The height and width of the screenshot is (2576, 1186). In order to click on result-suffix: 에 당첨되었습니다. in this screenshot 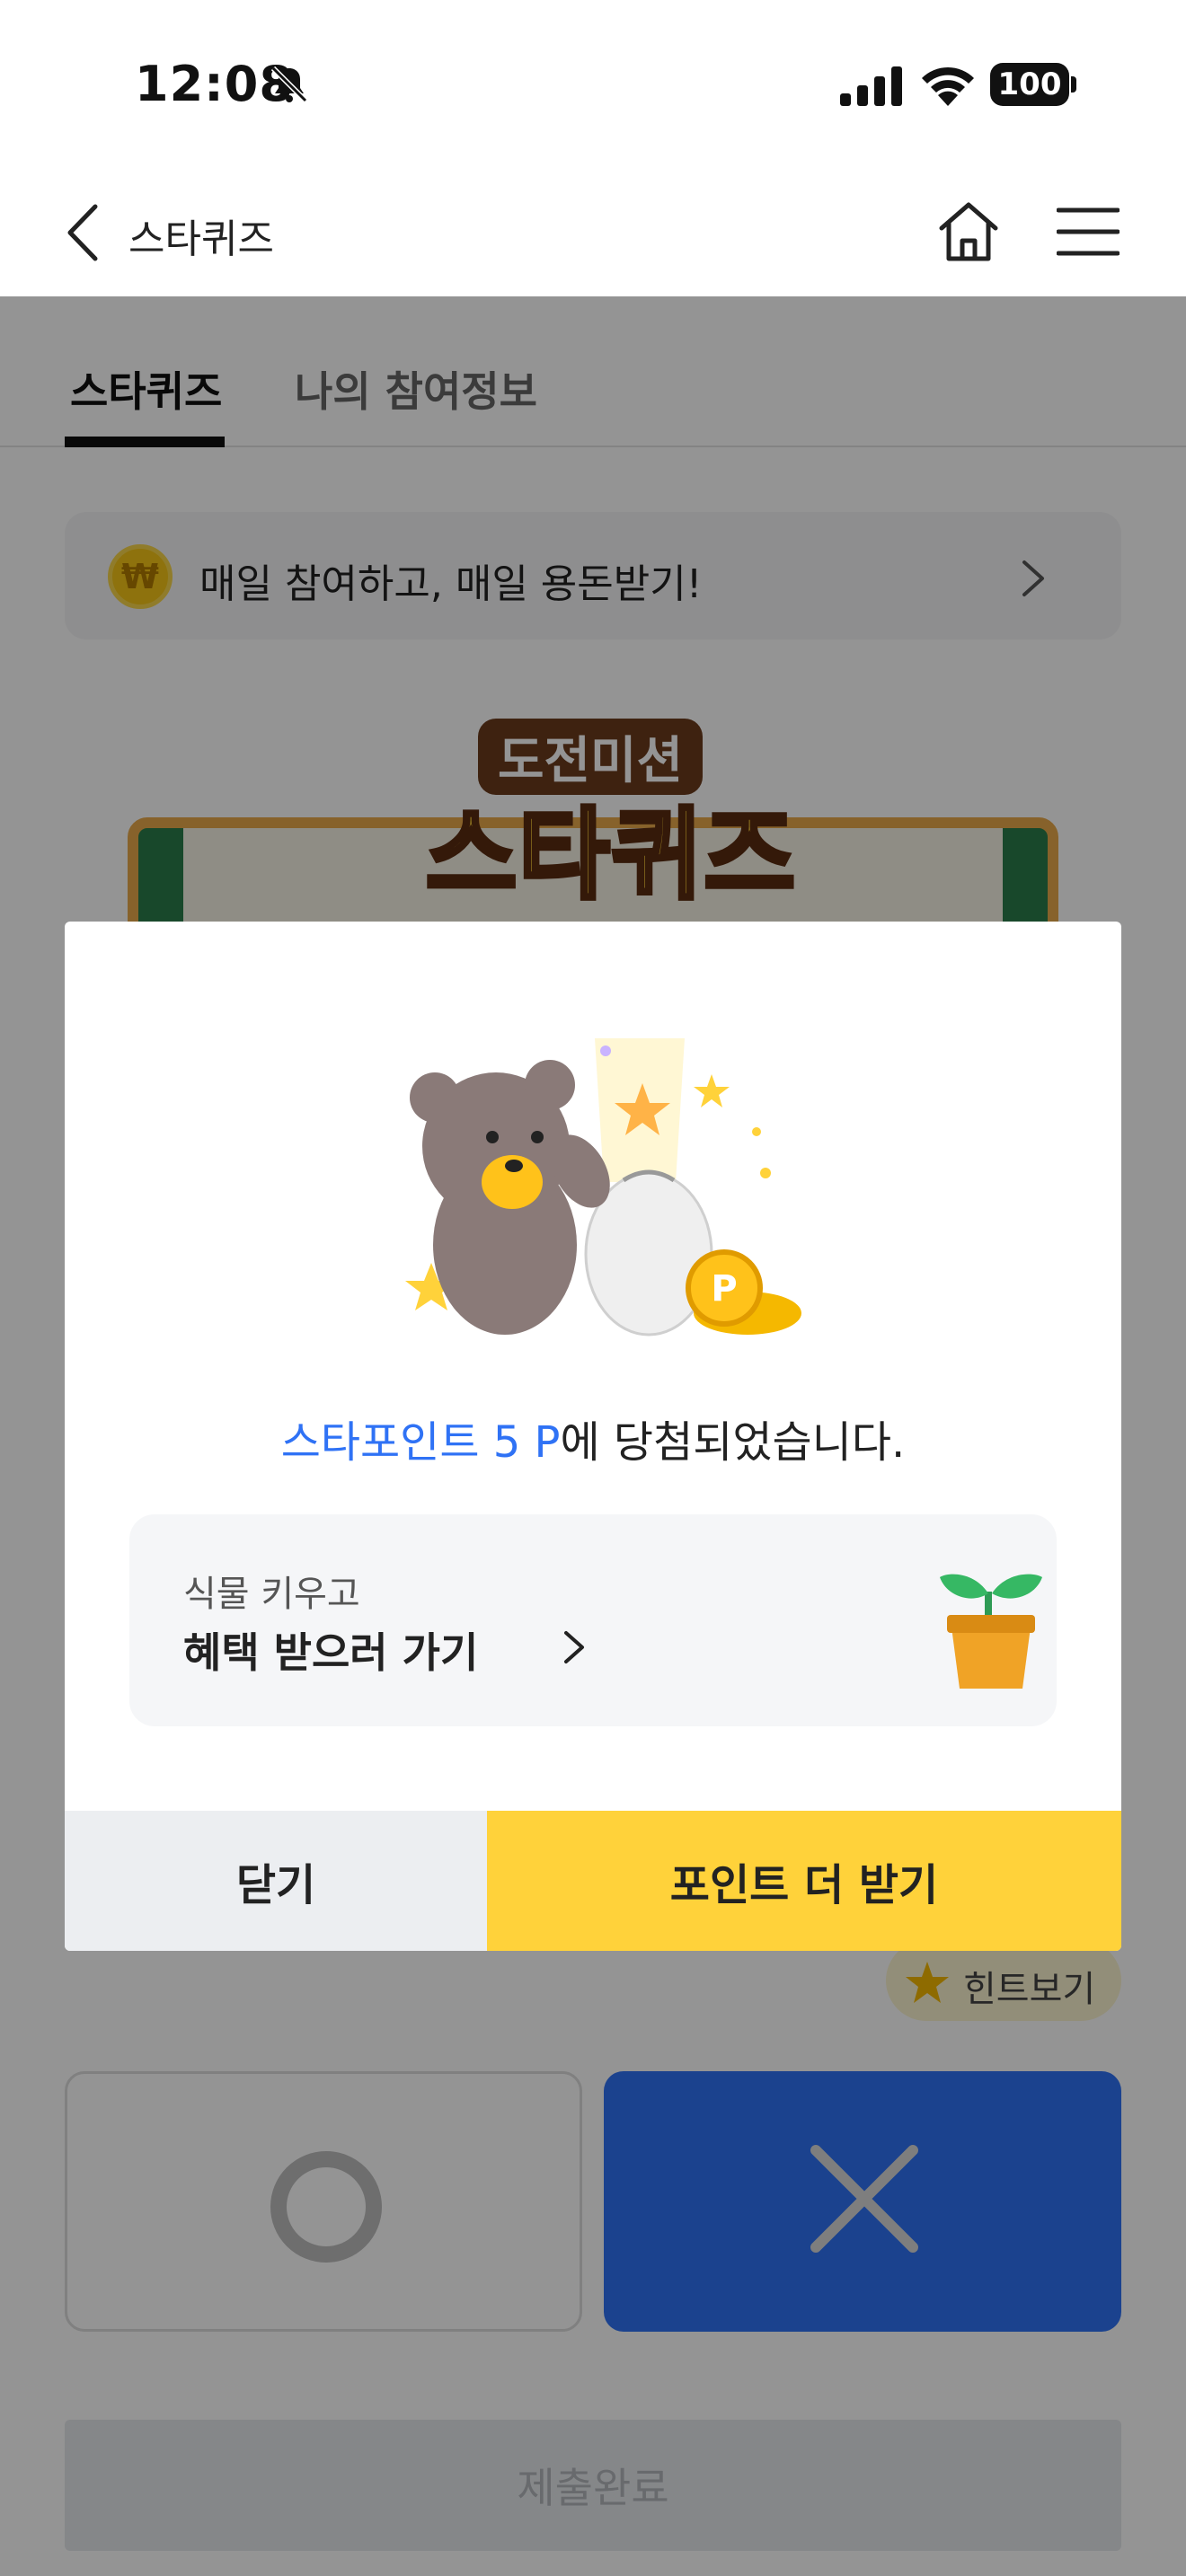, I will do `click(733, 1442)`.